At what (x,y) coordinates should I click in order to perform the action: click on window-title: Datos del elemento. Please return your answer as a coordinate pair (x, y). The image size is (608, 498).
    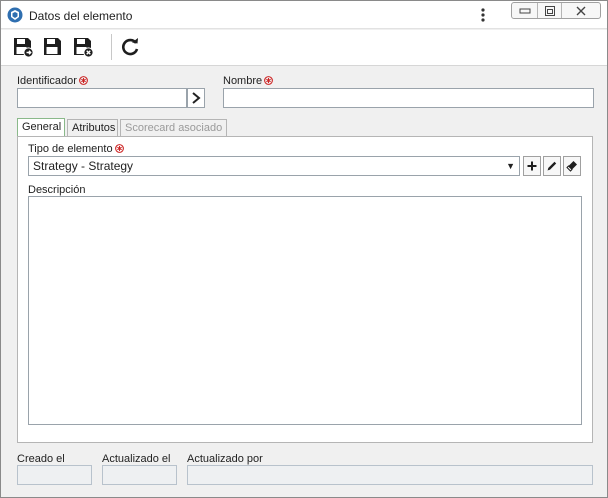
    Looking at the image, I should click on (81, 16).